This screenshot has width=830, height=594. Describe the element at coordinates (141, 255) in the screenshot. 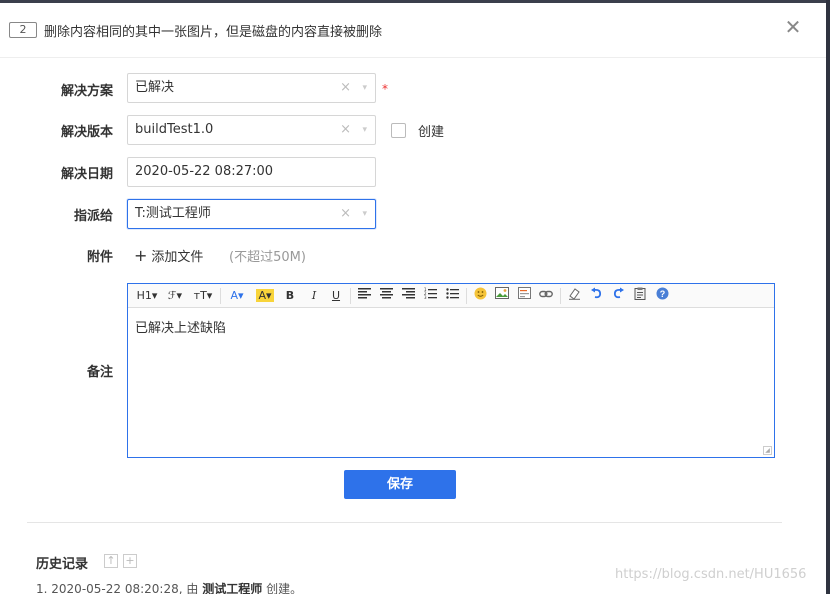

I see `plus-icon: +` at that location.